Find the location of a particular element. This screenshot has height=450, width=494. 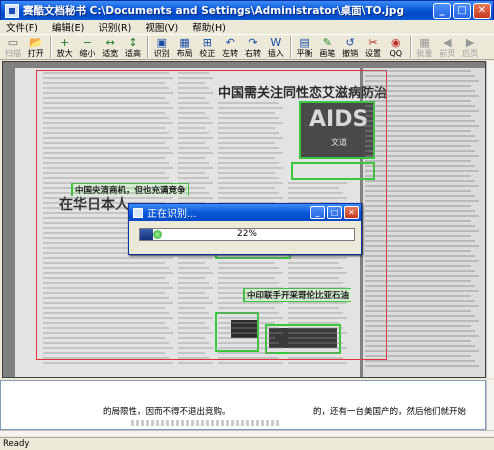

menu-recognize: 识别(R) is located at coordinates (114, 27).